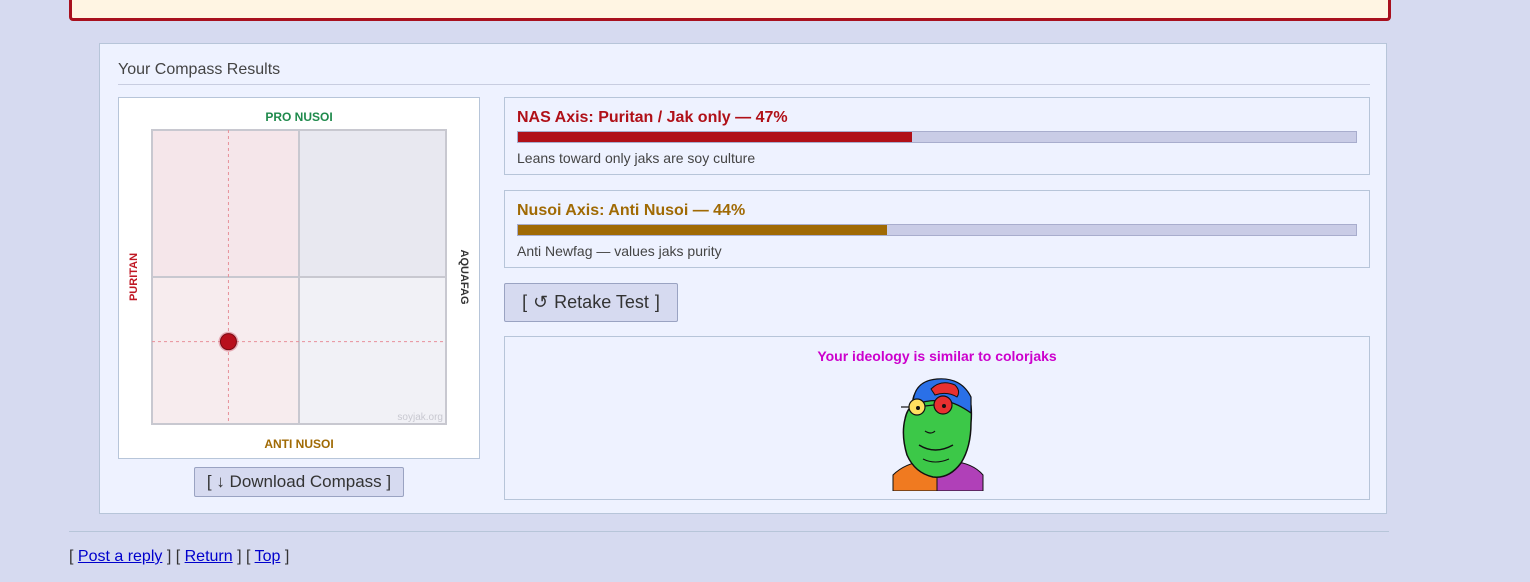  What do you see at coordinates (730, 10) in the screenshot?
I see `notice-banner` at bounding box center [730, 10].